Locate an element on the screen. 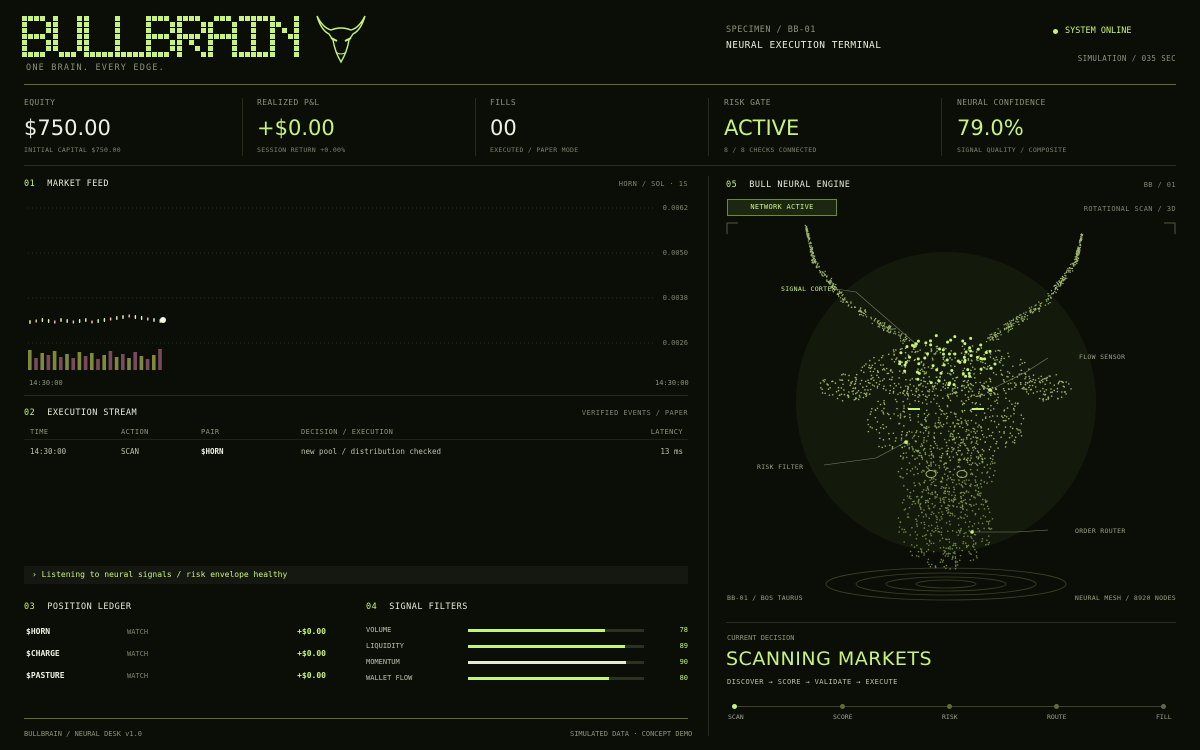 The height and width of the screenshot is (750, 1200). pipeline-node-score is located at coordinates (842, 706).